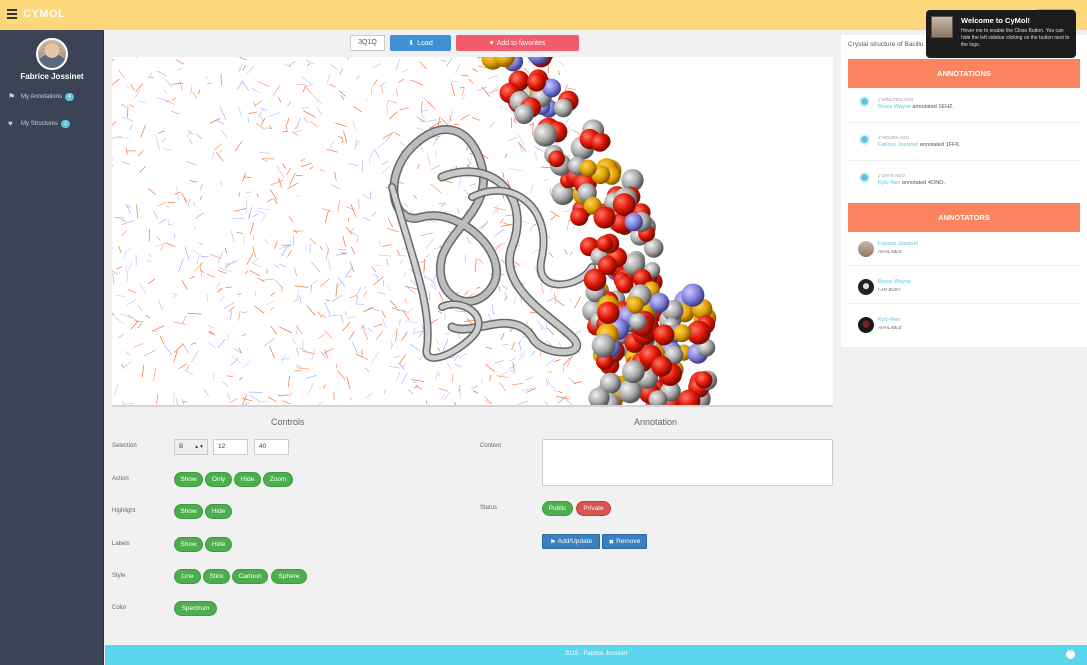  What do you see at coordinates (124, 446) in the screenshot?
I see `selection-label: Selection` at bounding box center [124, 446].